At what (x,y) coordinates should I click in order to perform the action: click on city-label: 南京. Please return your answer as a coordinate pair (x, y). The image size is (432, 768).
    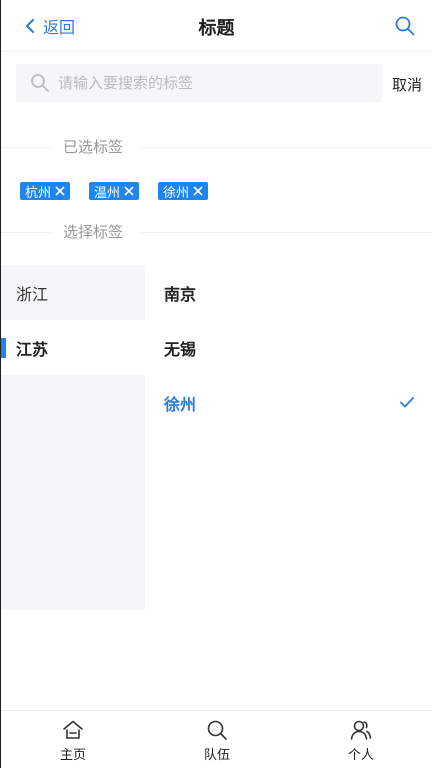
    Looking at the image, I should click on (180, 294).